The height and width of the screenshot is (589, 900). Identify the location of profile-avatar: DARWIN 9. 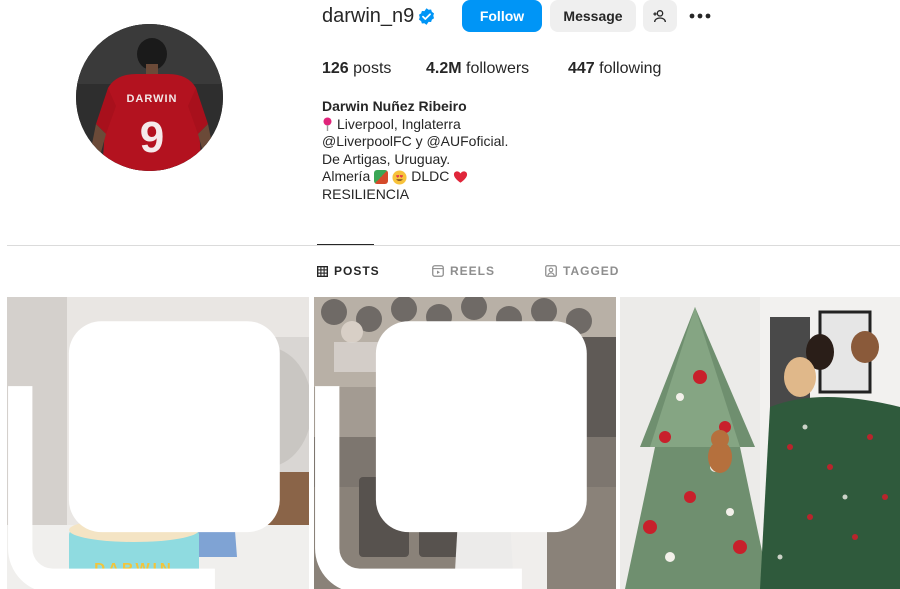
(149, 97).